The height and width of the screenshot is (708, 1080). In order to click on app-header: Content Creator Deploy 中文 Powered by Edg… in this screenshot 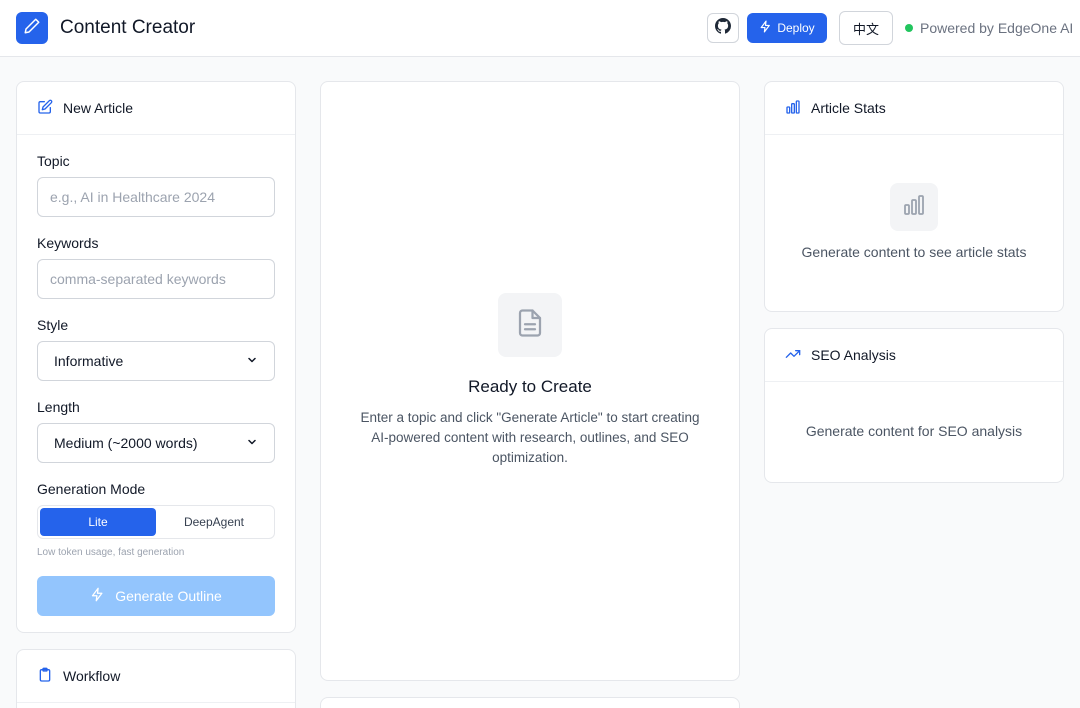, I will do `click(540, 28)`.